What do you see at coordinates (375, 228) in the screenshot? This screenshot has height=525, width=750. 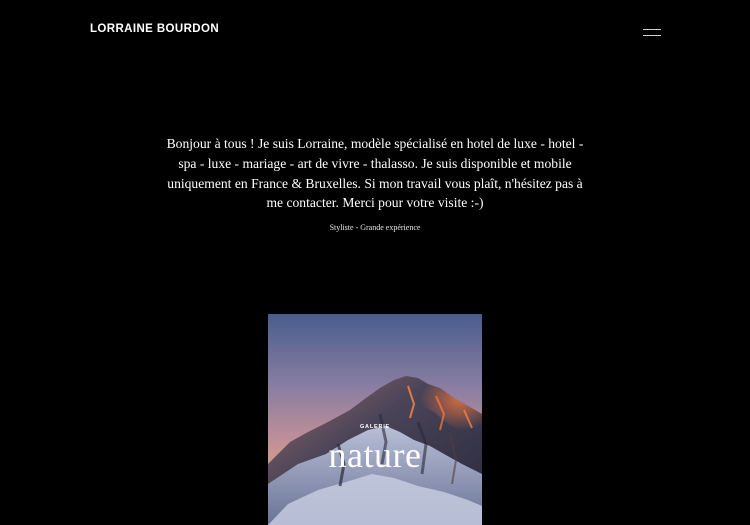 I see `tagline: Styliste - Grande expérience` at bounding box center [375, 228].